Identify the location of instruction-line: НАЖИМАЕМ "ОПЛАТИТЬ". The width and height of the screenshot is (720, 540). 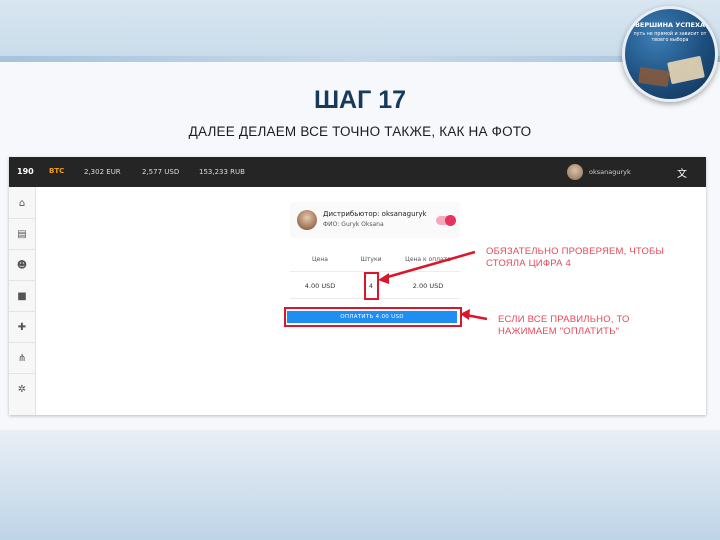
(559, 331).